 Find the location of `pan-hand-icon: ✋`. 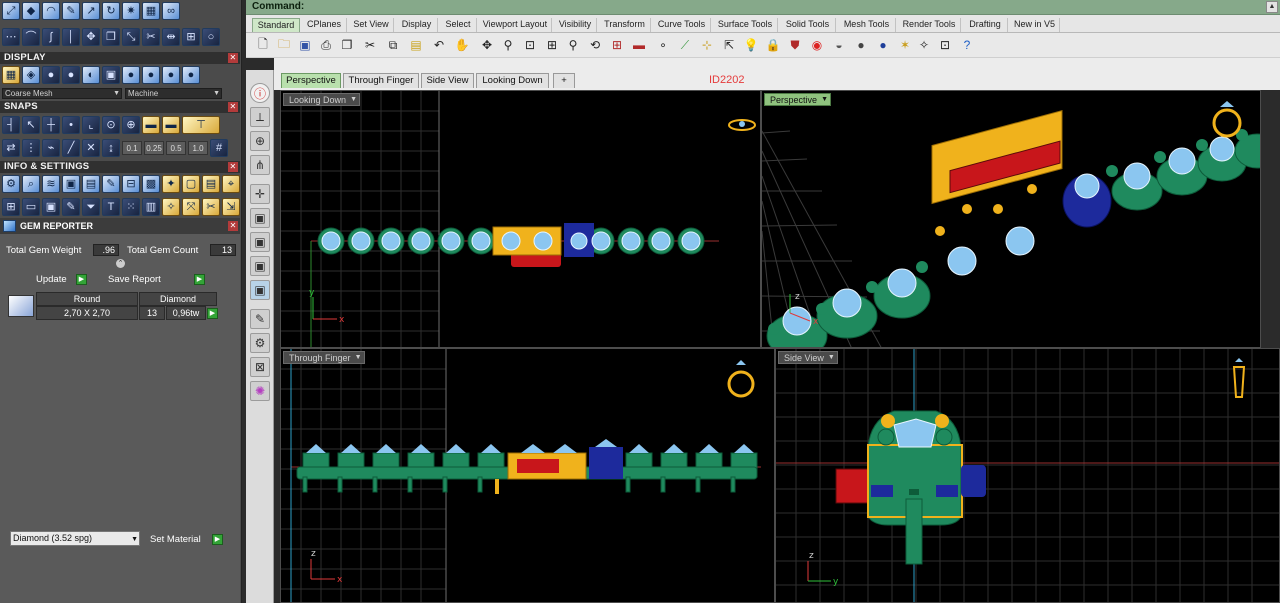

pan-hand-icon: ✋ is located at coordinates (462, 45).